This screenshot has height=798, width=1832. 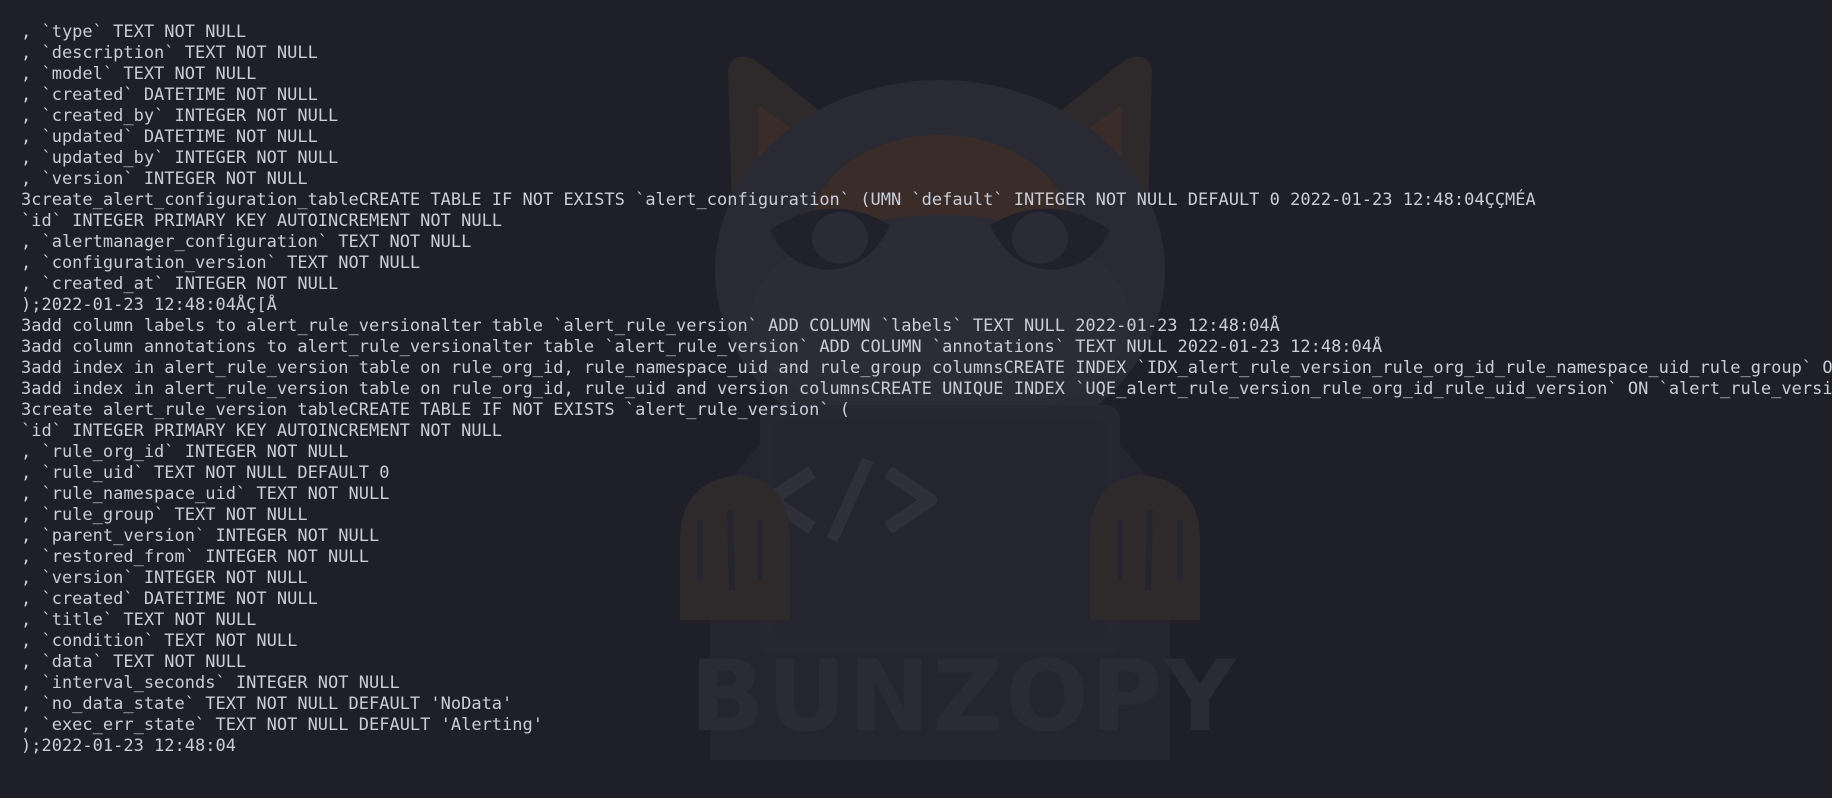 I want to click on terminal-line: , `updated` DATETIME NOT NULL, so click(x=169, y=137).